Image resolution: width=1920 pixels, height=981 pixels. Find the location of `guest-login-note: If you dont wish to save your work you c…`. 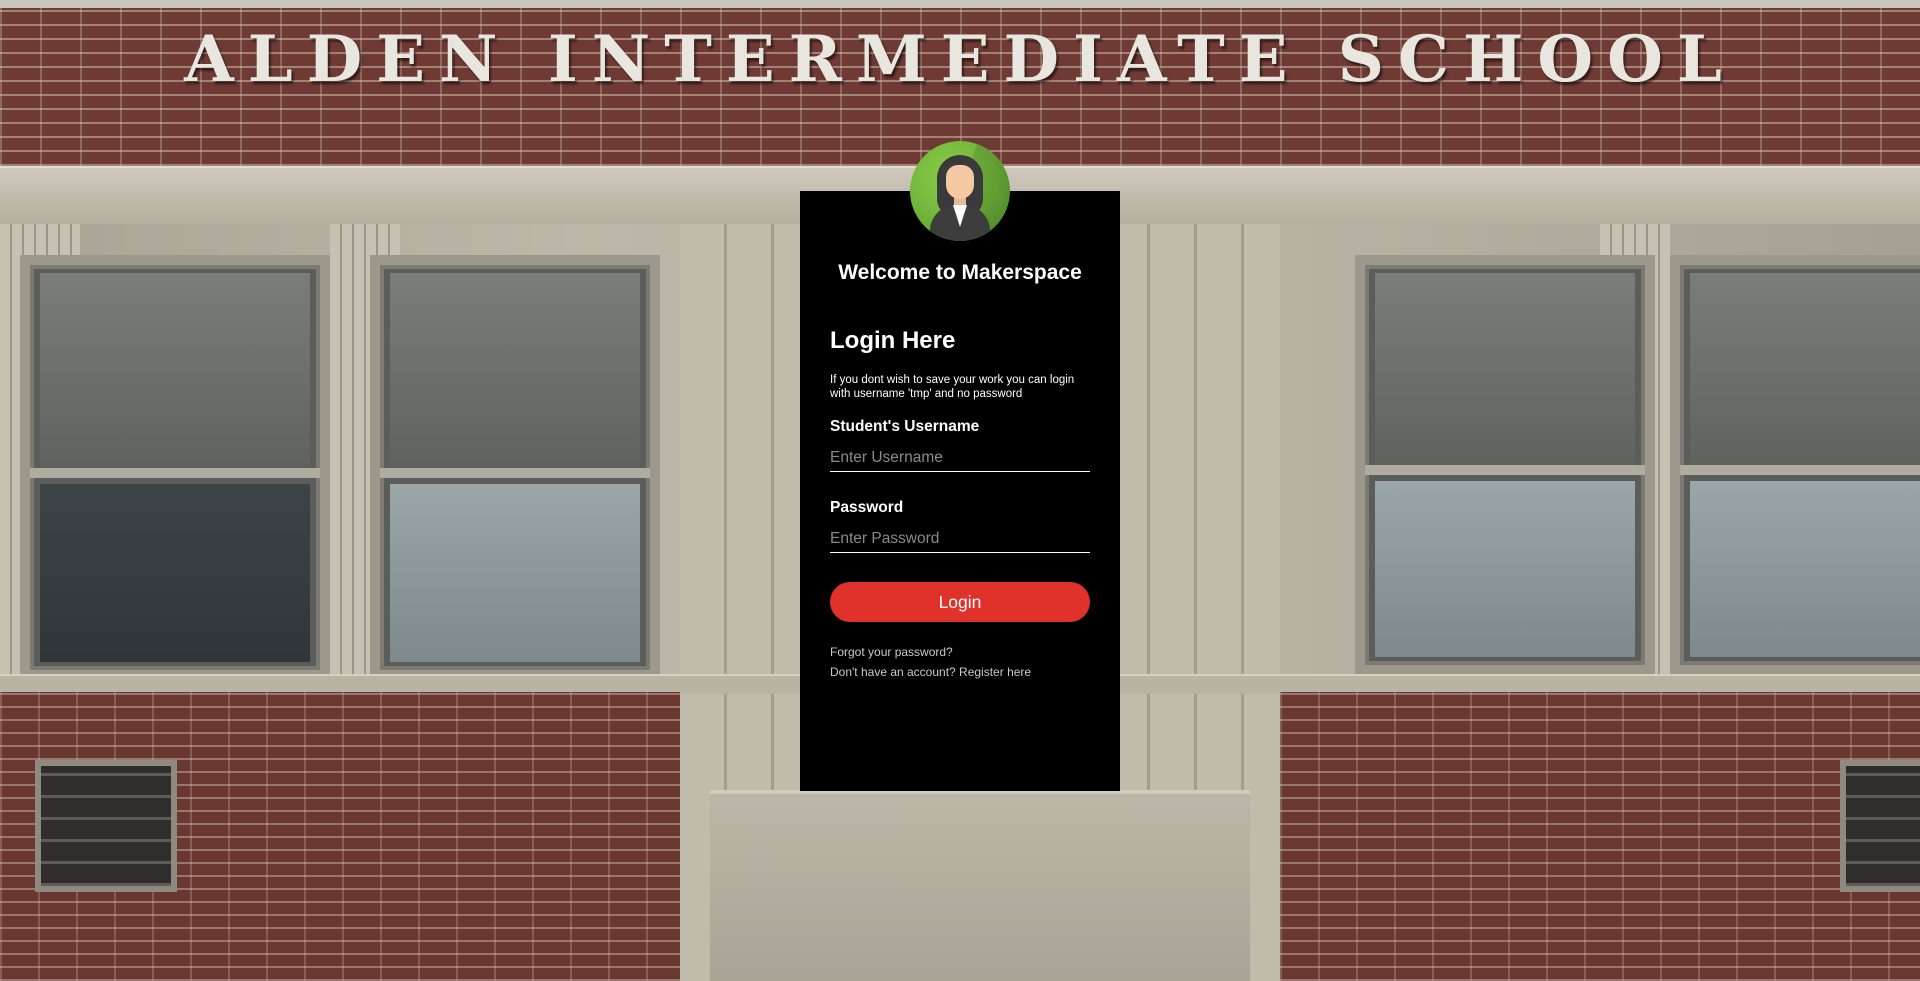

guest-login-note: If you dont wish to save your work you c… is located at coordinates (952, 387).